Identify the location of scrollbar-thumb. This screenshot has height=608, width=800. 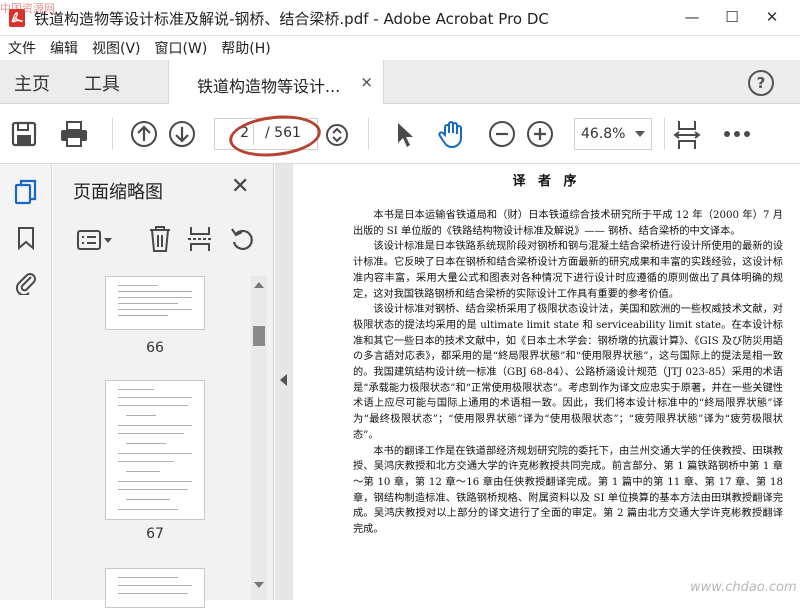
(259, 336).